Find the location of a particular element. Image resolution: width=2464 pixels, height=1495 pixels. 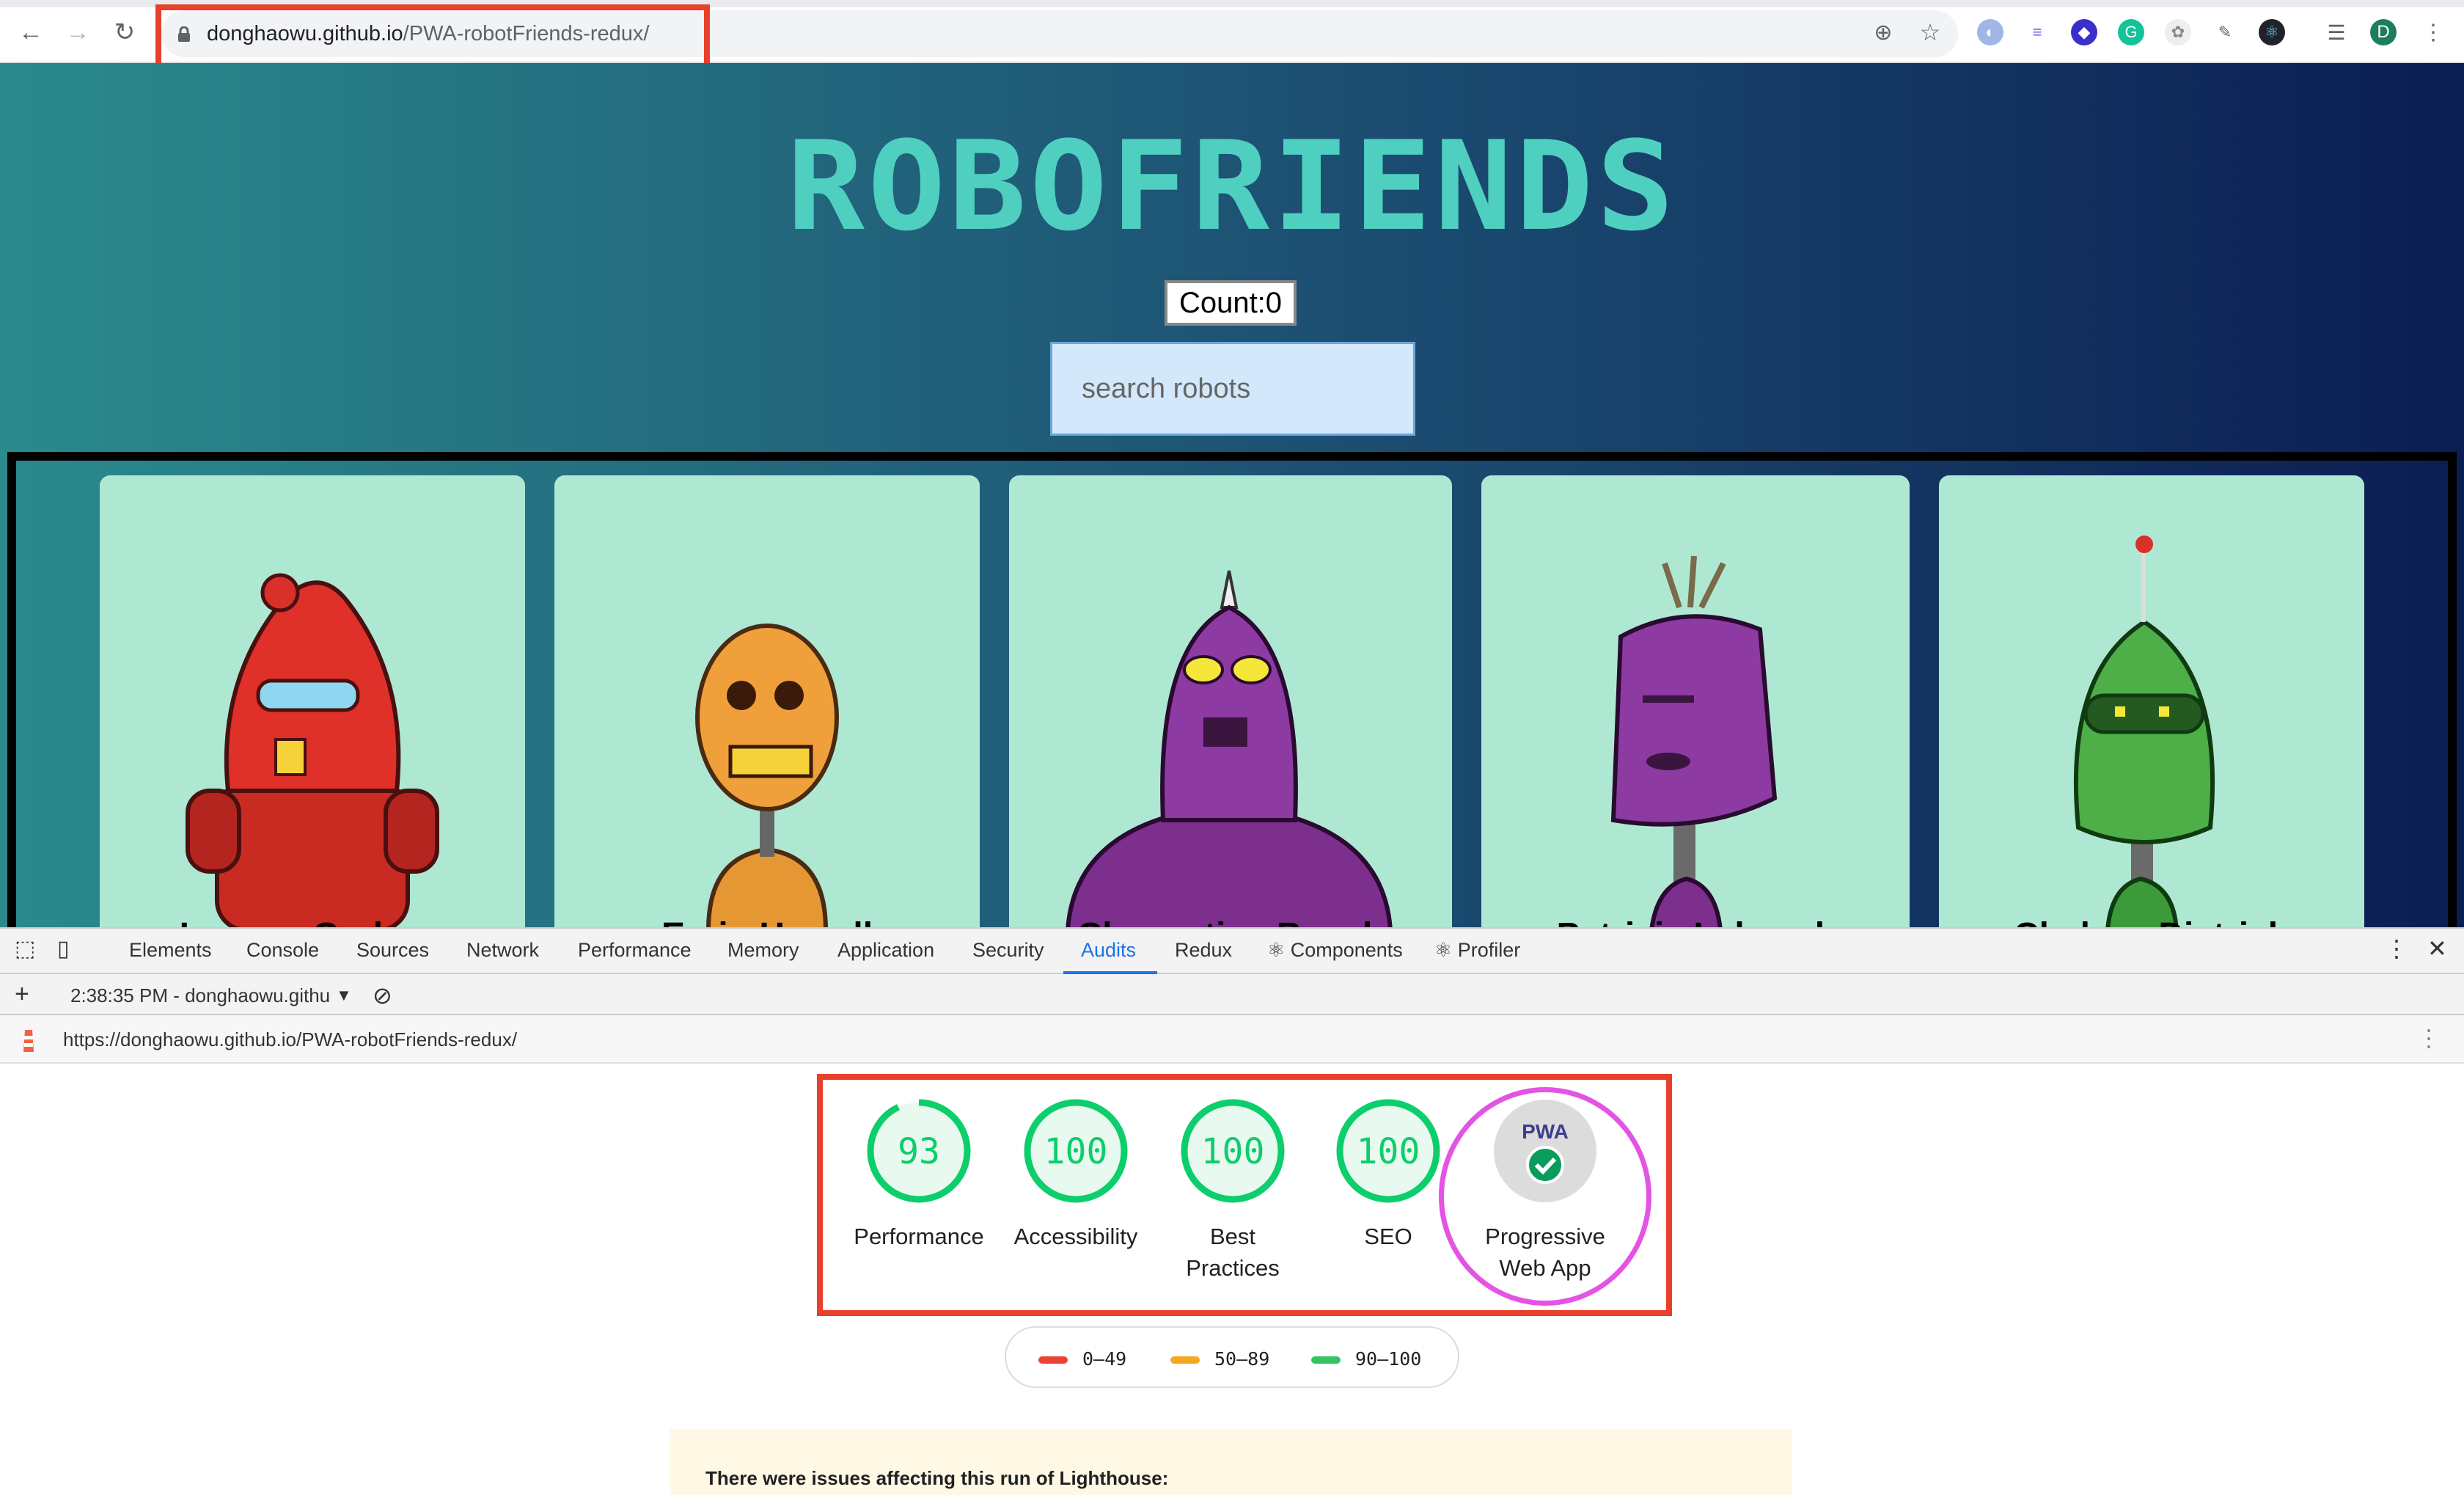

reading-list-icon: ☰ is located at coordinates (2336, 32).